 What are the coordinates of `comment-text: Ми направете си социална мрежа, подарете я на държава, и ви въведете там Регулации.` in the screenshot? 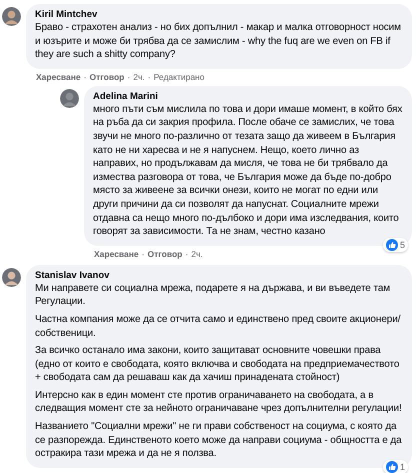 It's located at (213, 295).